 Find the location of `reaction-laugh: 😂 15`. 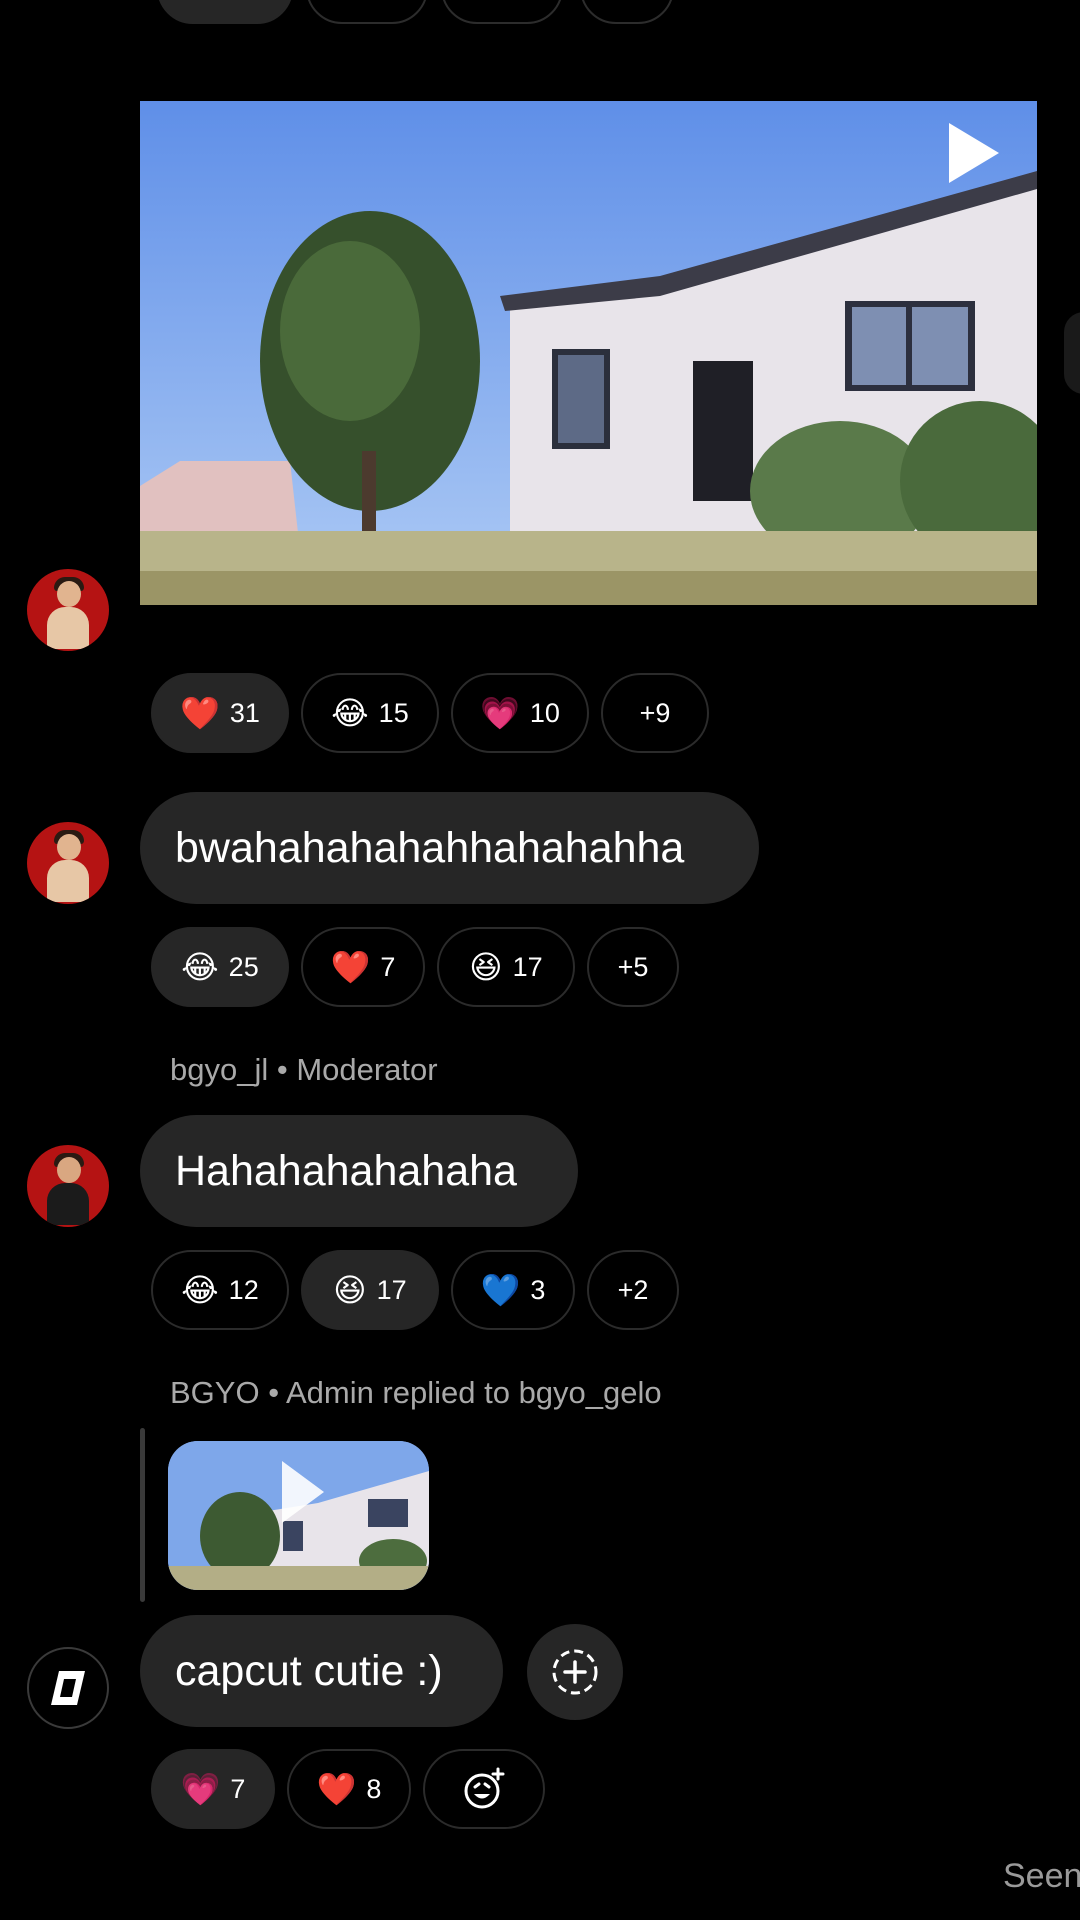

reaction-laugh: 😂 15 is located at coordinates (370, 713).